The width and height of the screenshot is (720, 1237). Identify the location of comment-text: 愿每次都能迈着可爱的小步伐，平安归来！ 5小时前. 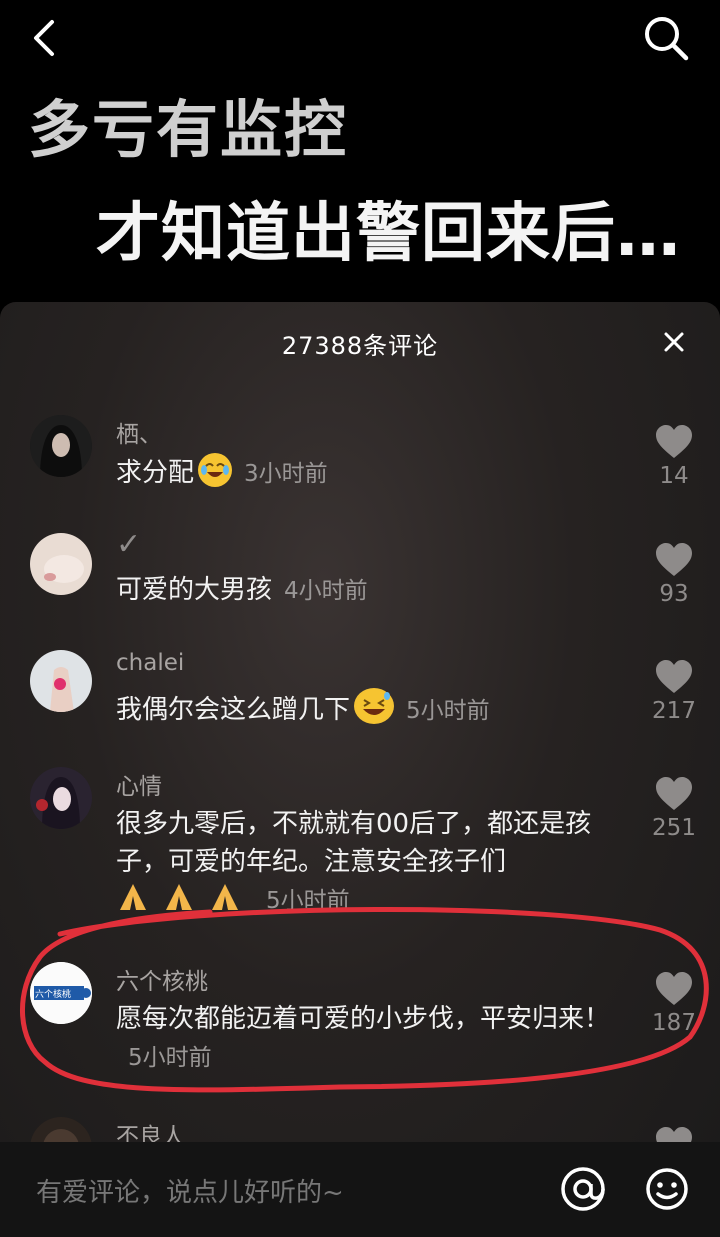
(371, 1038).